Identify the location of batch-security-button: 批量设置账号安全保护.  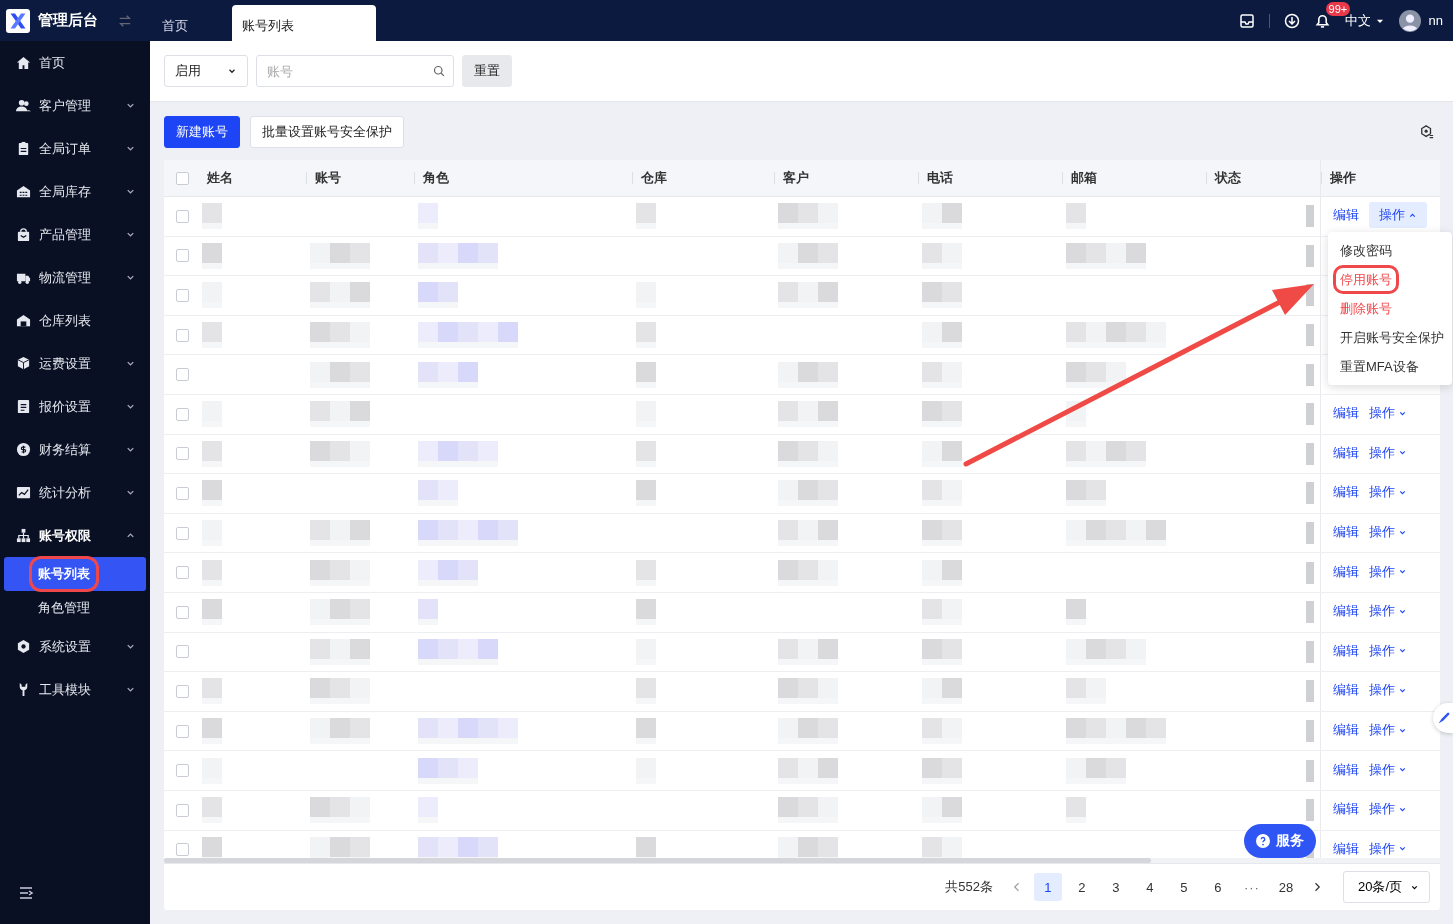
(327, 132).